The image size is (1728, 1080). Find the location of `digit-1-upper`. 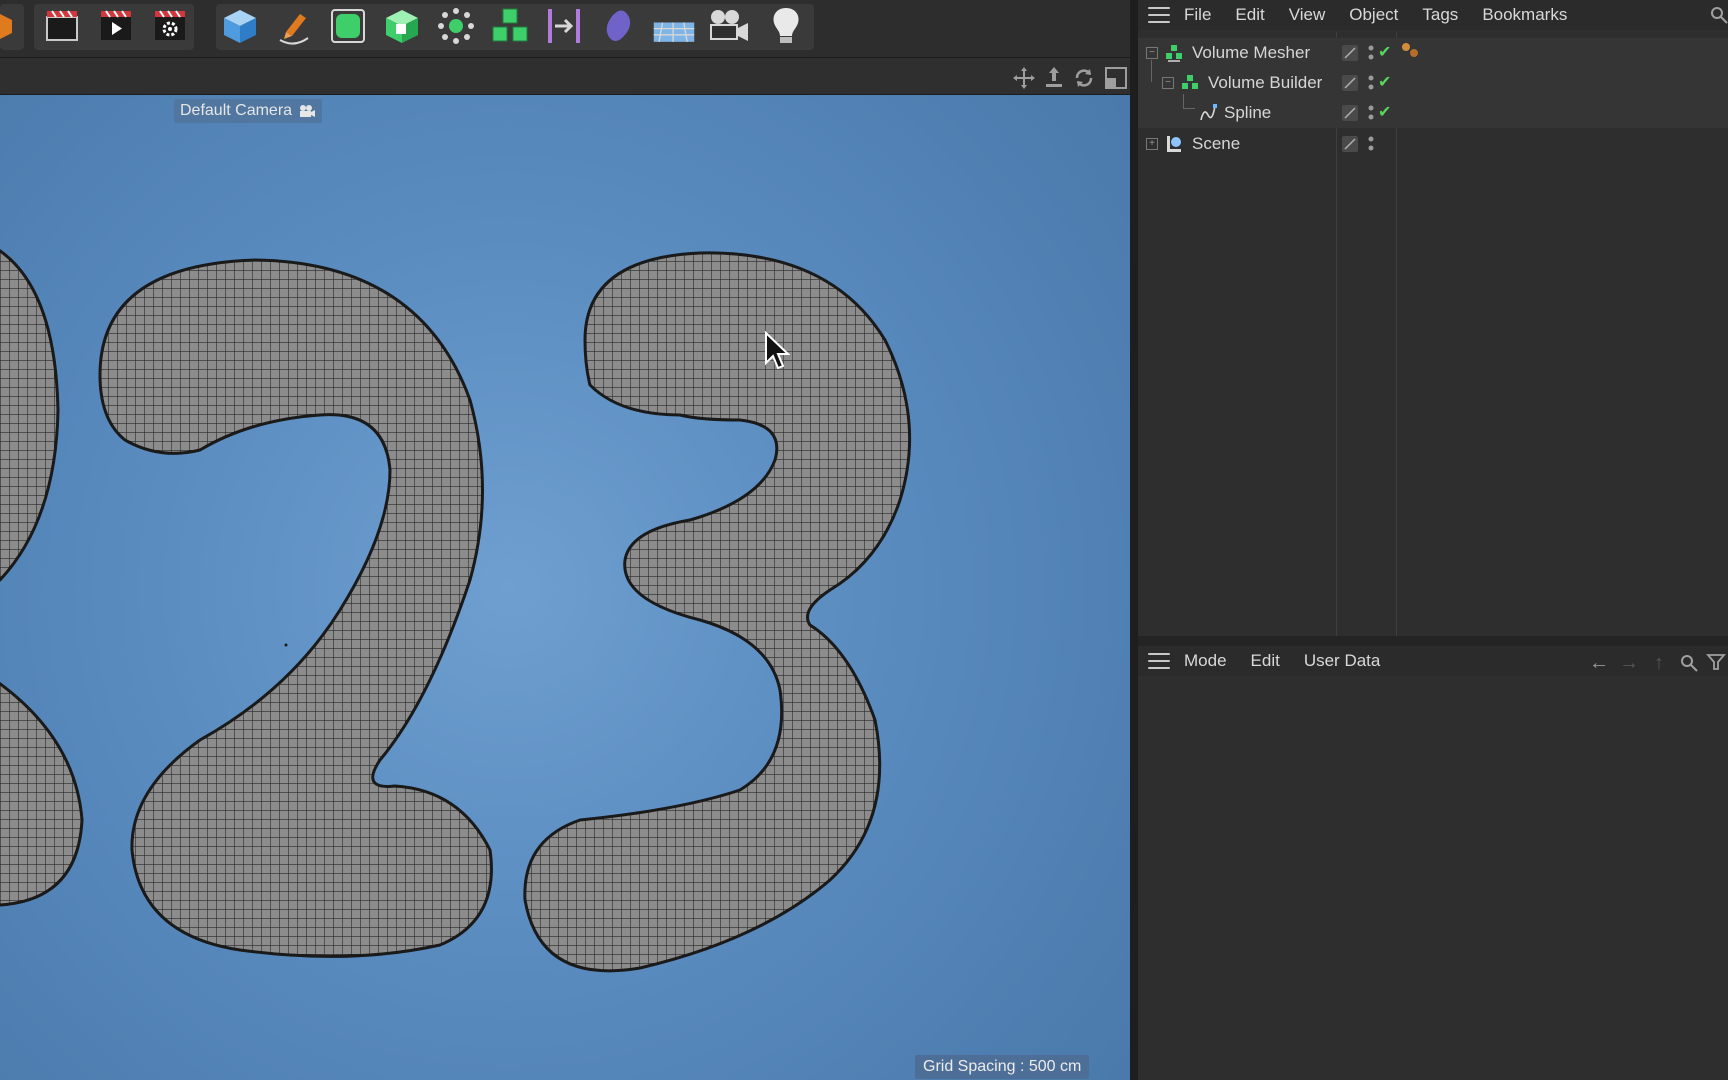

digit-1-upper is located at coordinates (30, 415).